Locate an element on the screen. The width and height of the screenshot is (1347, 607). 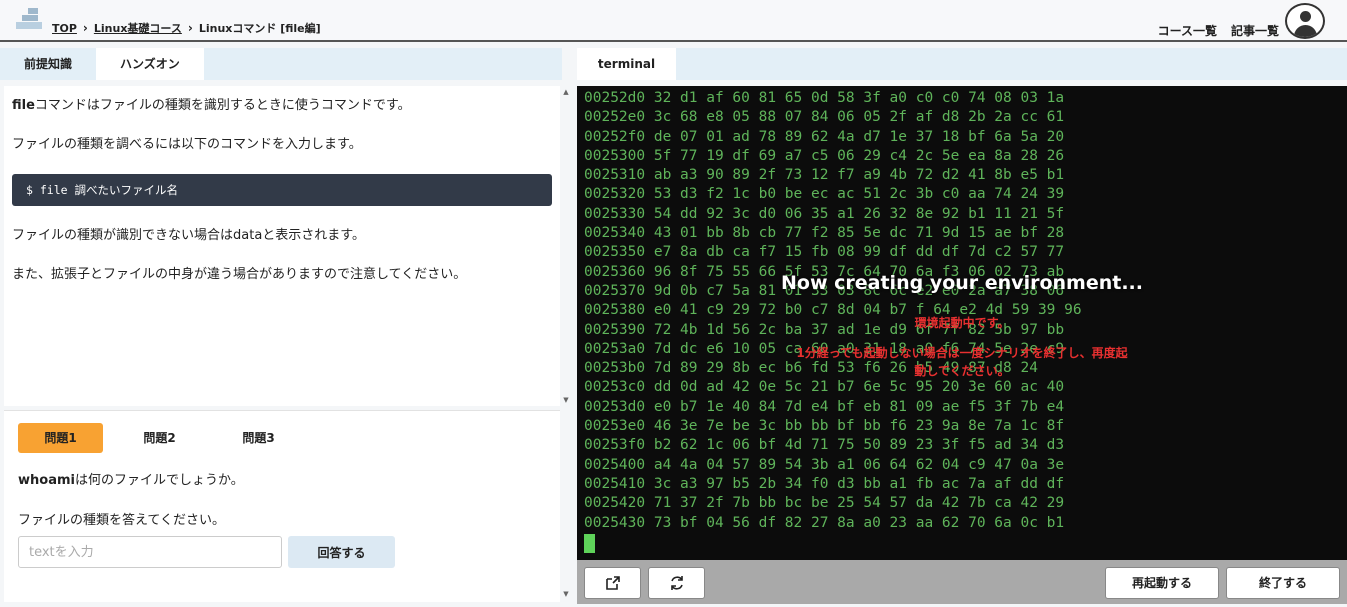
question-tabs: 問題1 問題2 問題3 is located at coordinates (166, 438).